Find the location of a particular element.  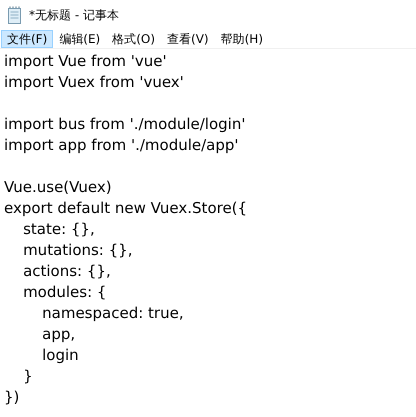

menu-item: 文件(F) is located at coordinates (27, 39).